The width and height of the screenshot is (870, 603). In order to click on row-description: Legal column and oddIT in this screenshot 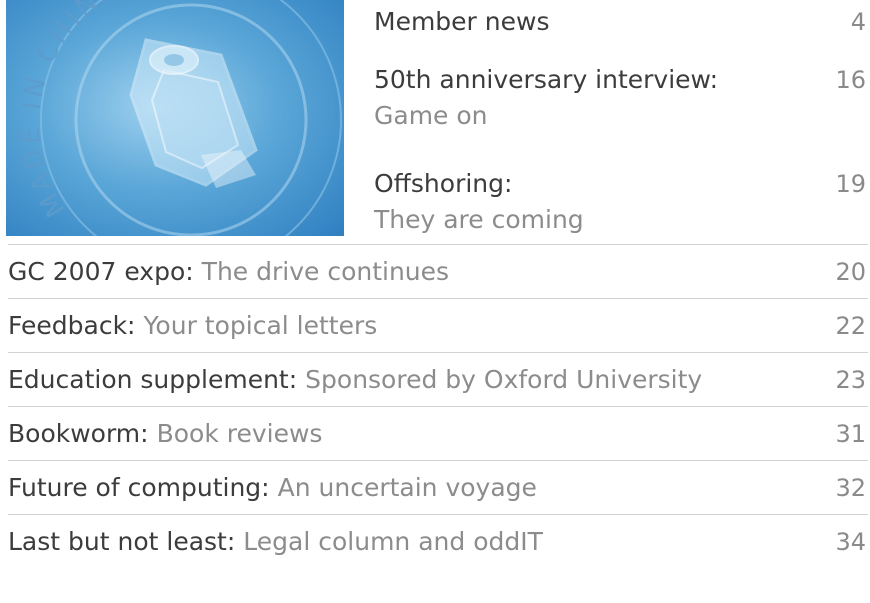, I will do `click(393, 541)`.